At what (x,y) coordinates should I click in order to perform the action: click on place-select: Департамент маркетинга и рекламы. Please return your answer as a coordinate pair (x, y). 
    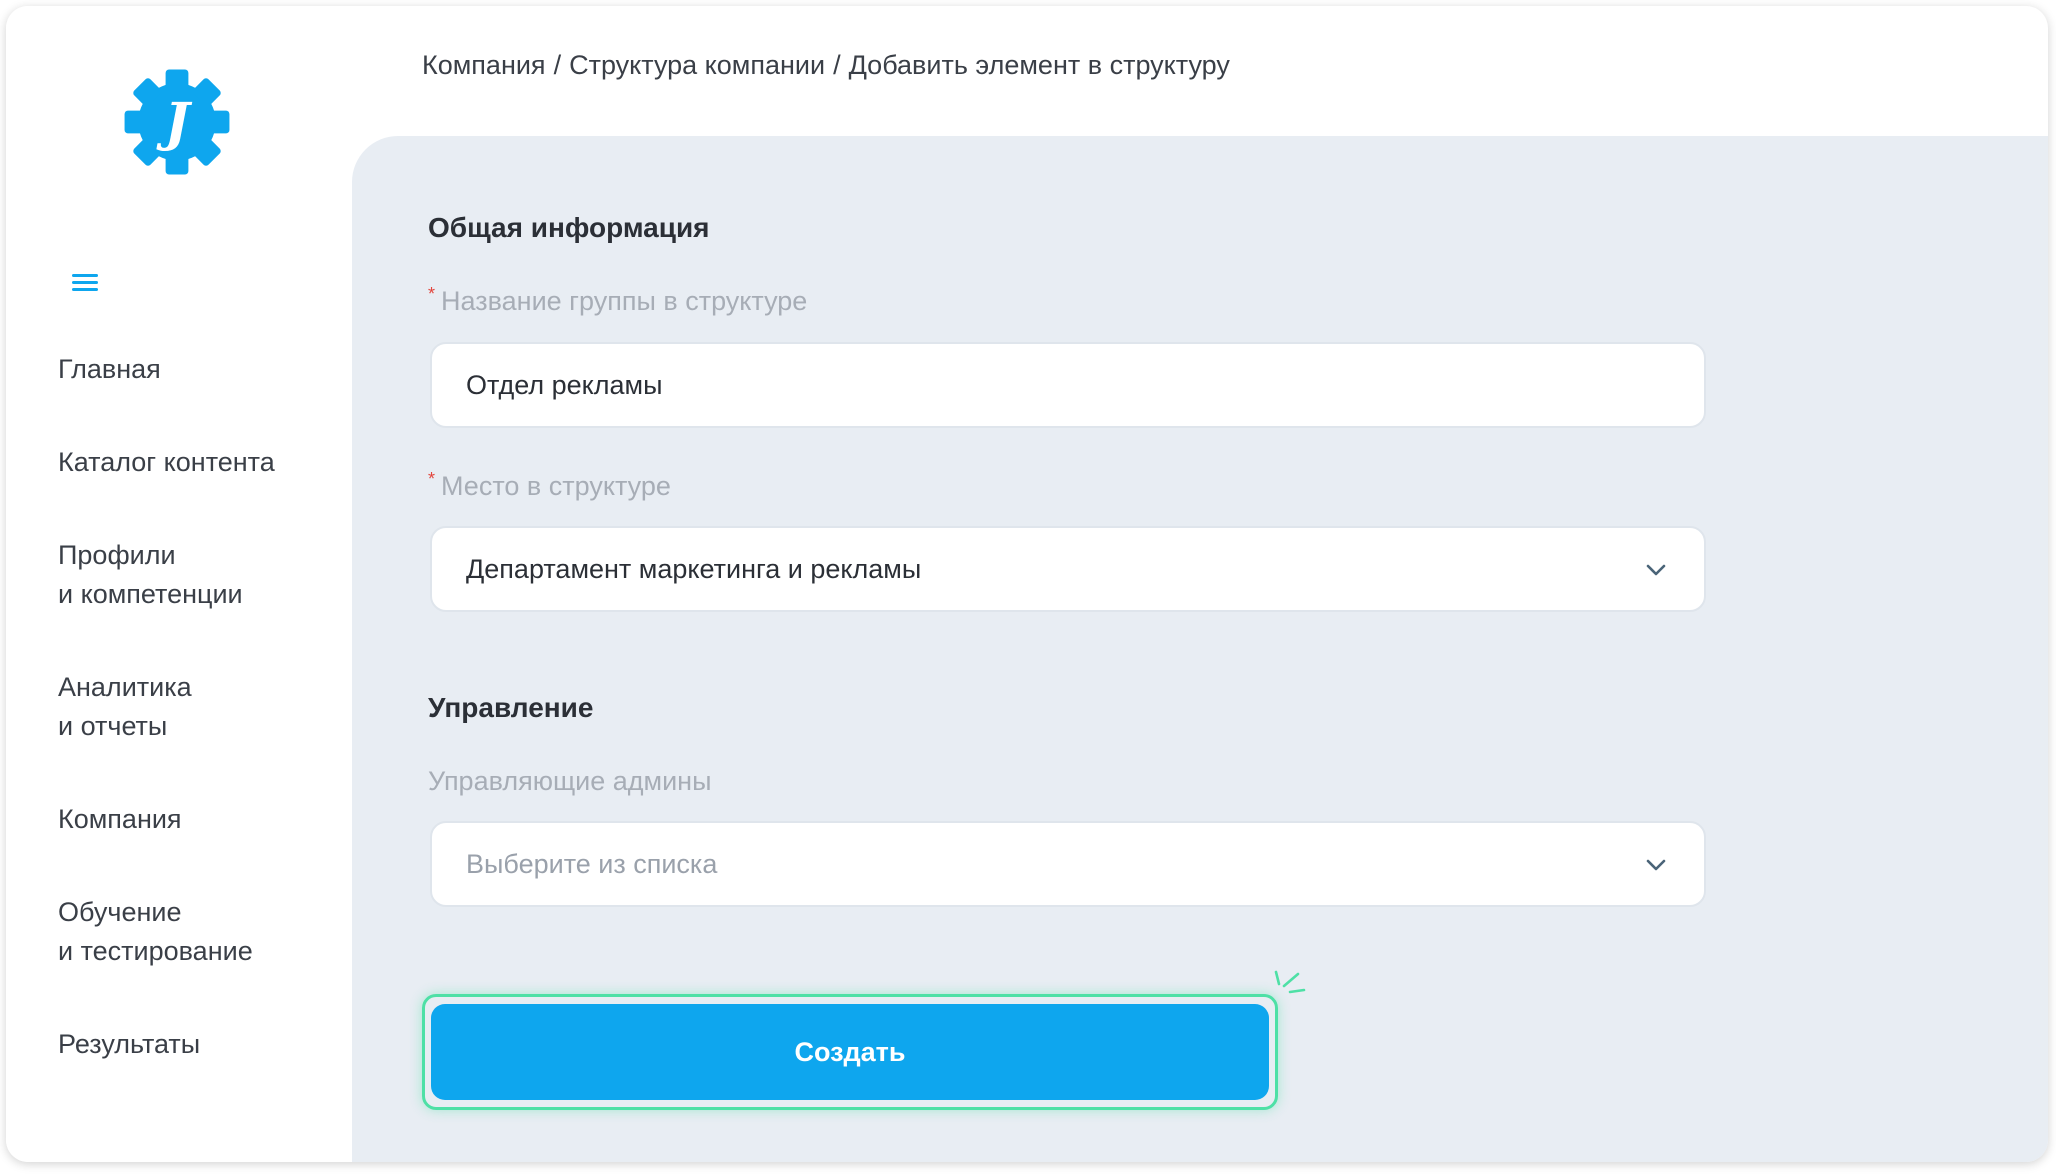
    Looking at the image, I should click on (1068, 569).